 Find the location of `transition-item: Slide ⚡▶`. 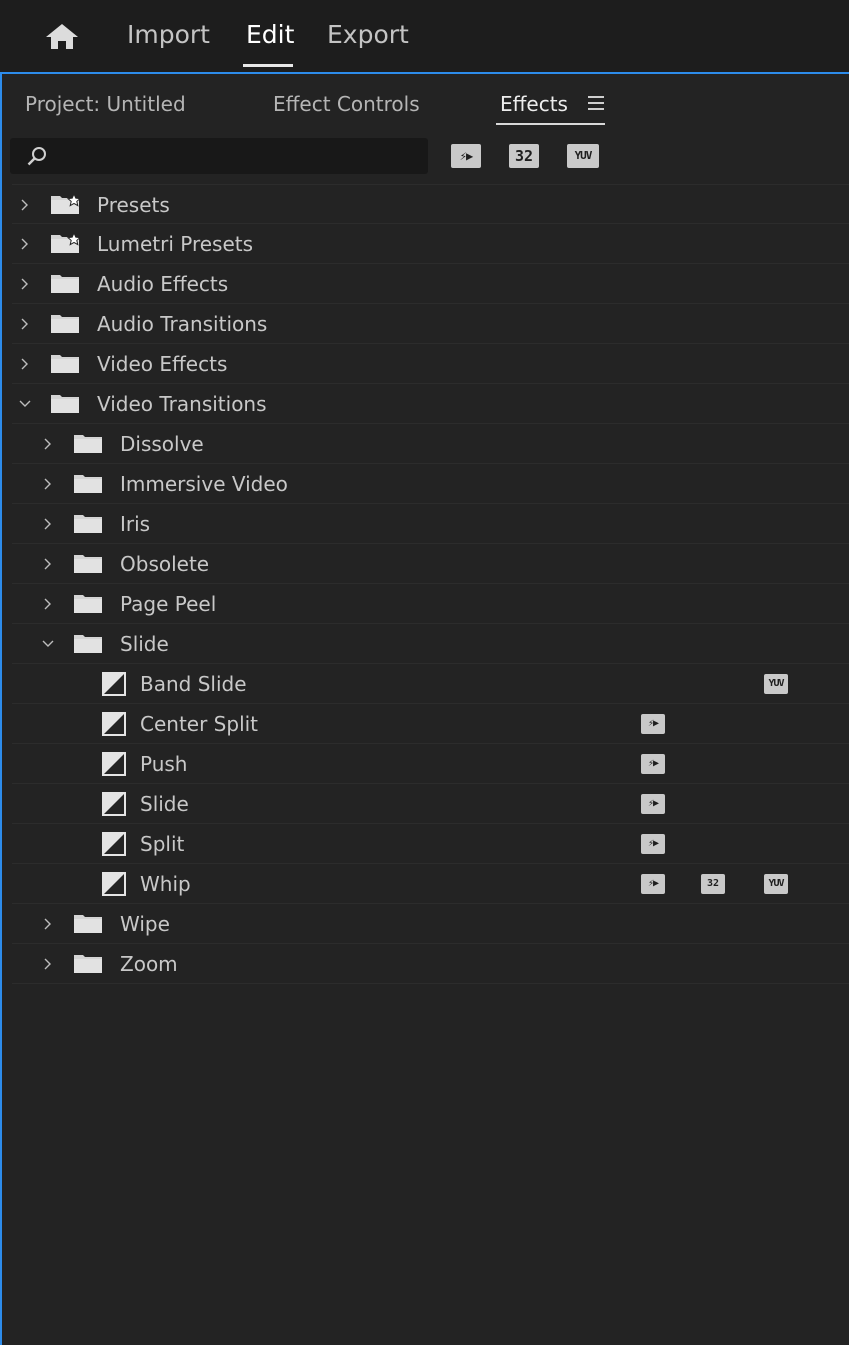

transition-item: Slide ⚡▶ is located at coordinates (430, 804).